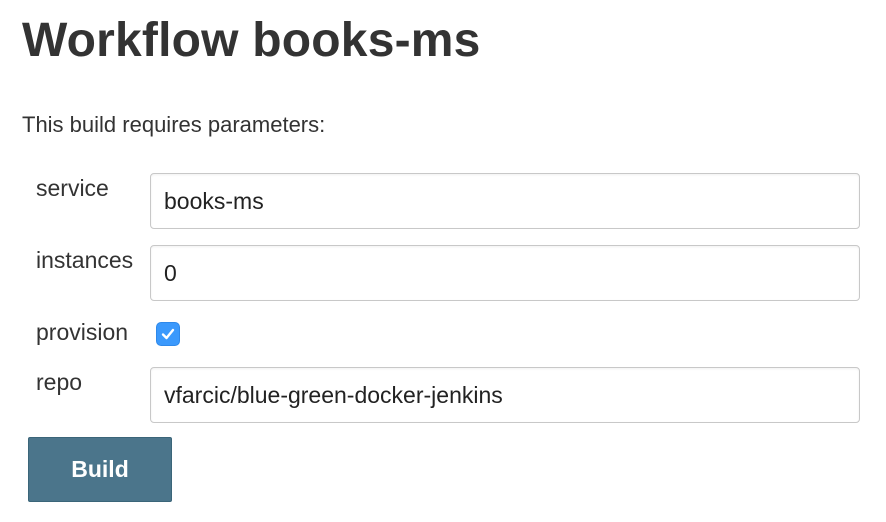 Image resolution: width=886 pixels, height=522 pixels. I want to click on parameters-intro: This build requires parameters:, so click(174, 124).